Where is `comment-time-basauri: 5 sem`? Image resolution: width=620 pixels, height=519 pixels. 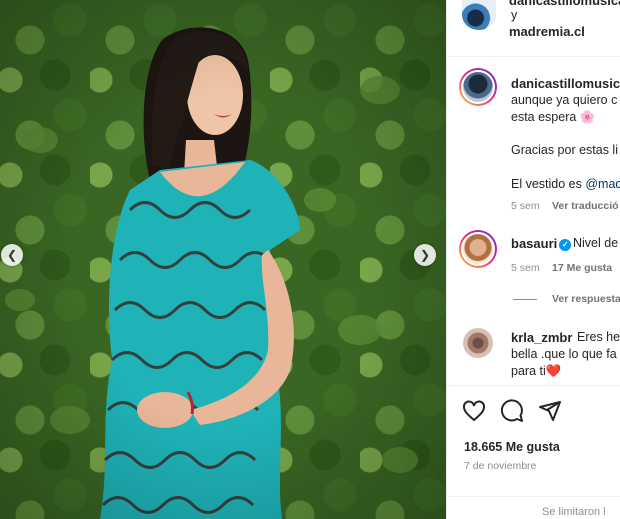 comment-time-basauri: 5 sem is located at coordinates (525, 268).